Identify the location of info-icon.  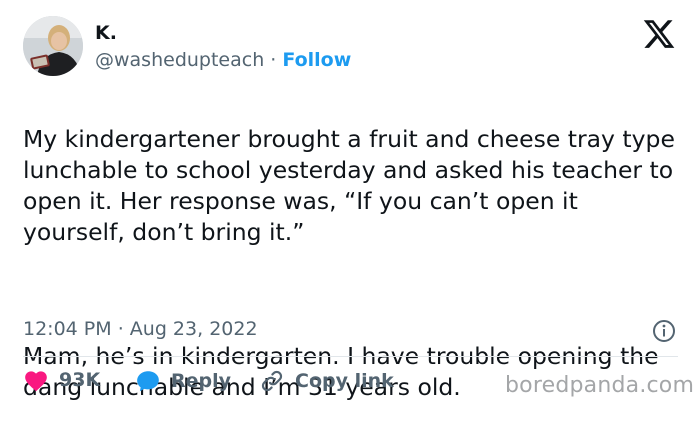
(664, 331).